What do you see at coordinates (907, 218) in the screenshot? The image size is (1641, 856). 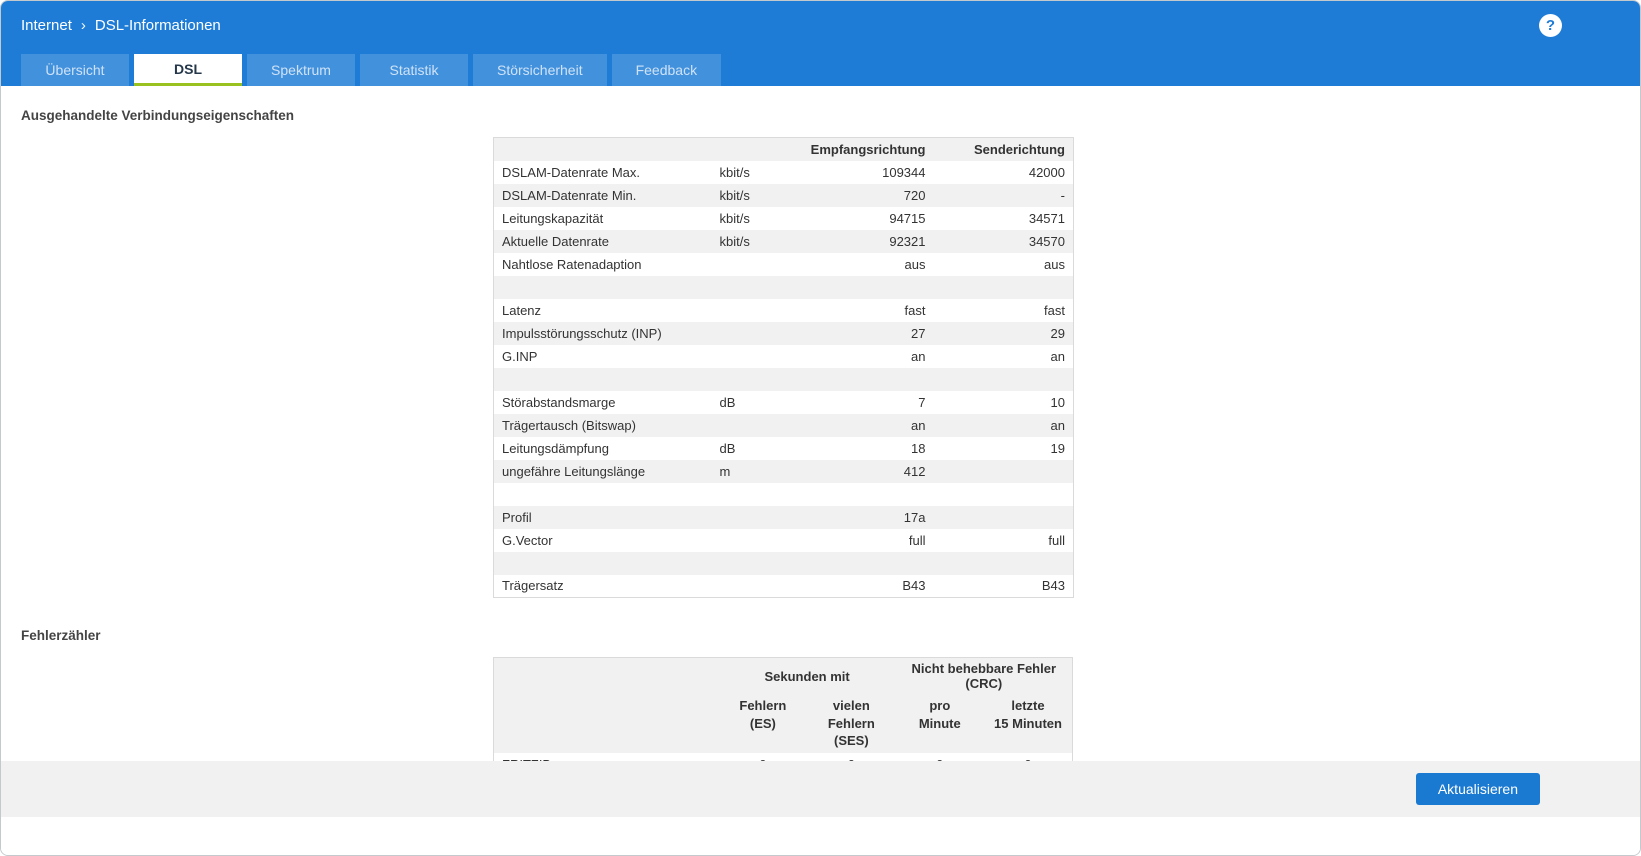 I see `table-cell: 94715` at bounding box center [907, 218].